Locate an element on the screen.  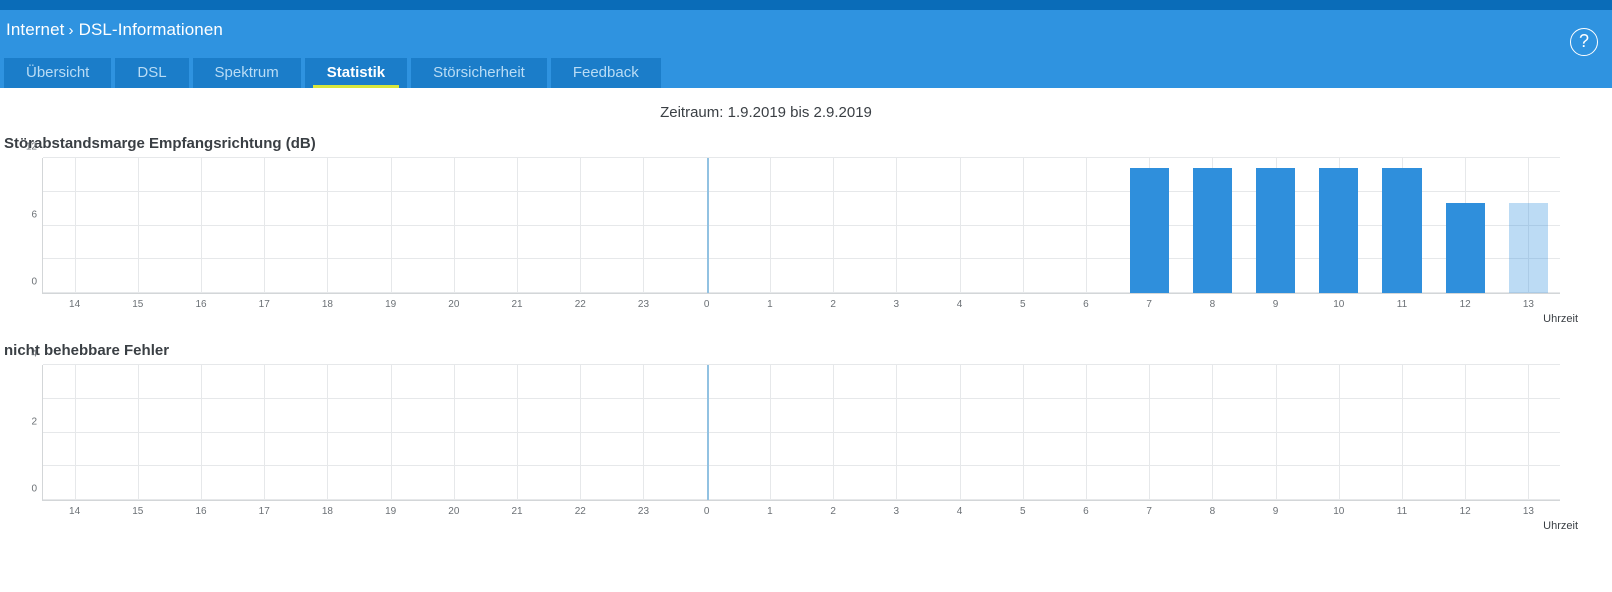
tab-statistik: Statistik is located at coordinates (356, 73).